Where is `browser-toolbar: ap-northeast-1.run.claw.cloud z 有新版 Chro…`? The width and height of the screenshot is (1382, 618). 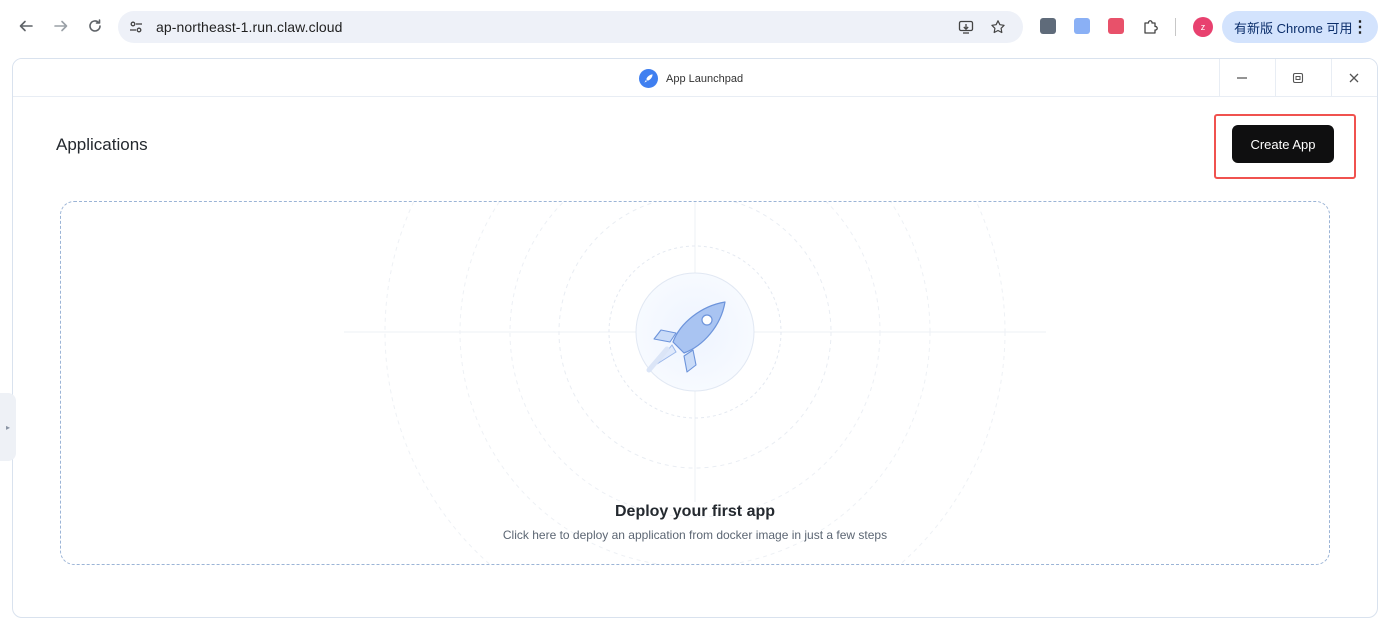 browser-toolbar: ap-northeast-1.run.claw.cloud z 有新版 Chro… is located at coordinates (691, 28).